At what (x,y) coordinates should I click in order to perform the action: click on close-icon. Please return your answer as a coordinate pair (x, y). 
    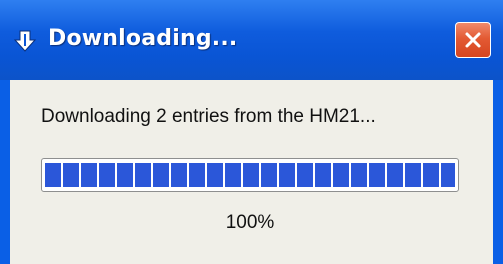
    Looking at the image, I should click on (473, 40).